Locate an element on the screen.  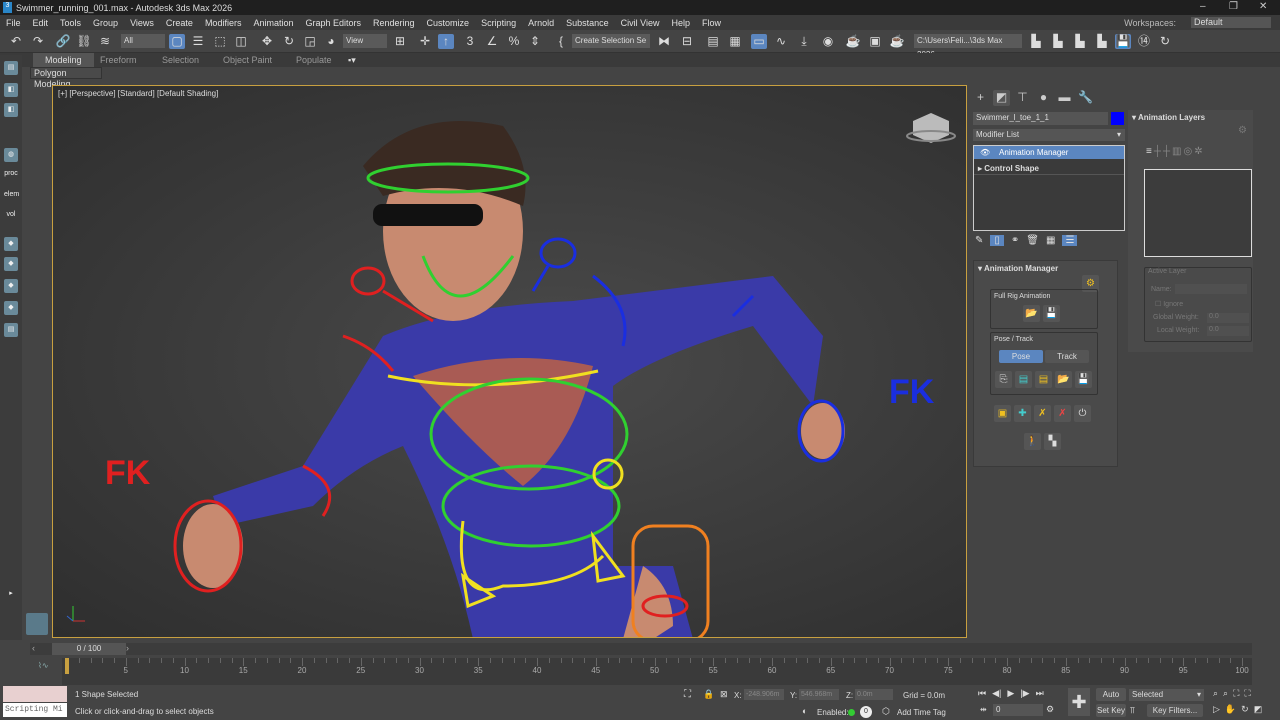
reset-icon: ⏻ is located at coordinates (1082, 413).